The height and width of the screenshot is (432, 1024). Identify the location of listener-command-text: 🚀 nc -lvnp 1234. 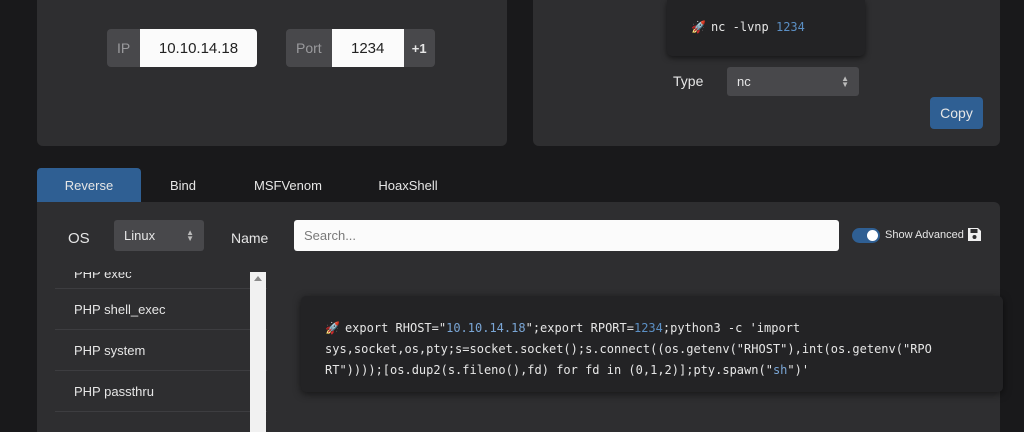
(748, 27).